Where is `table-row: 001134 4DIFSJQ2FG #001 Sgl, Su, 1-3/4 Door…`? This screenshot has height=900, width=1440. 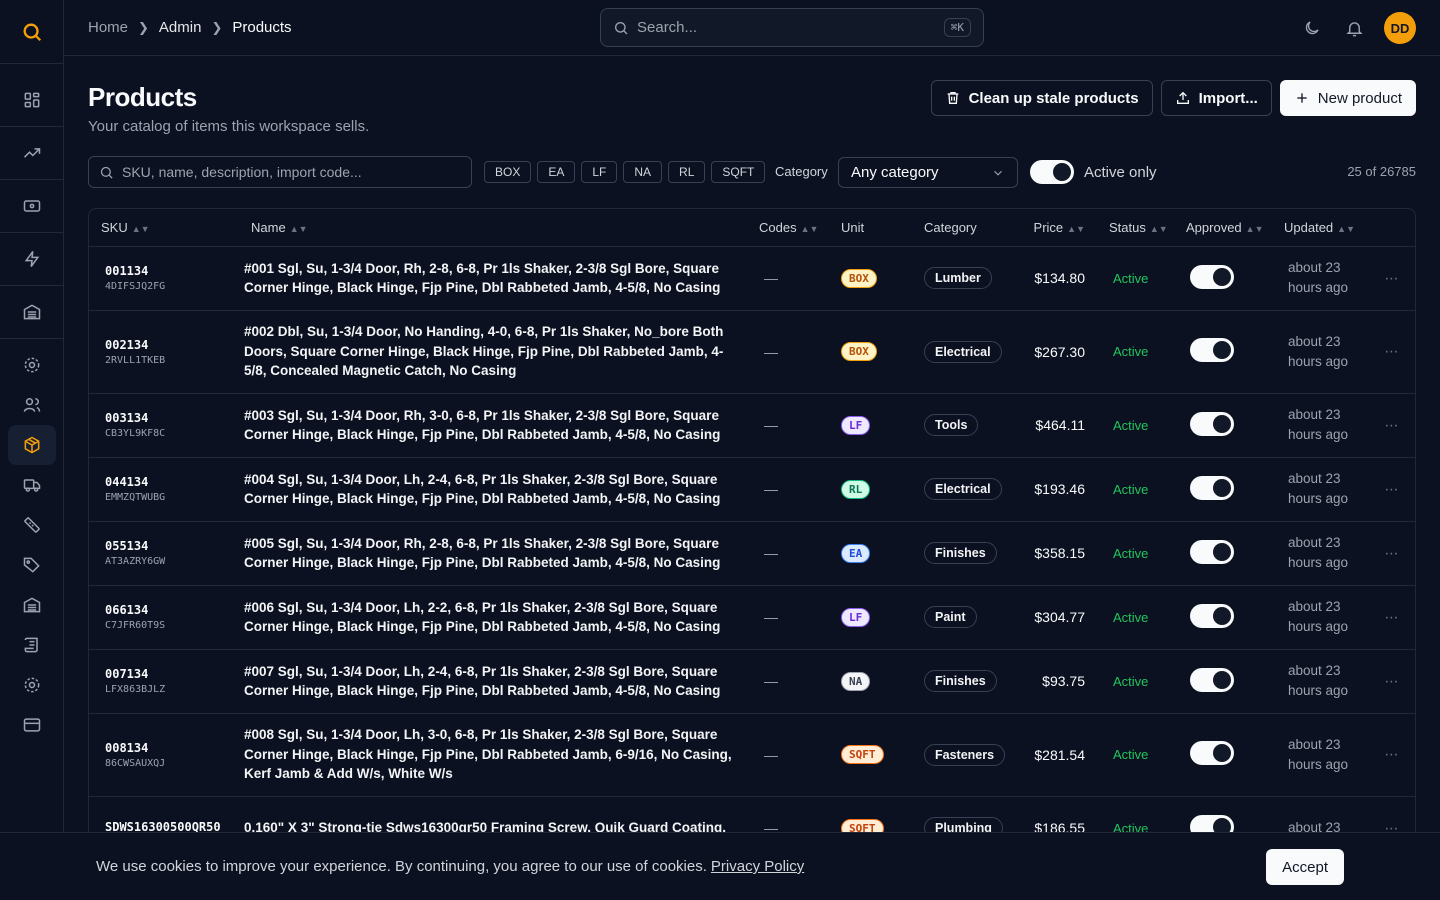 table-row: 001134 4DIFSJQ2FG #001 Sgl, Su, 1-3/4 Door… is located at coordinates (752, 278).